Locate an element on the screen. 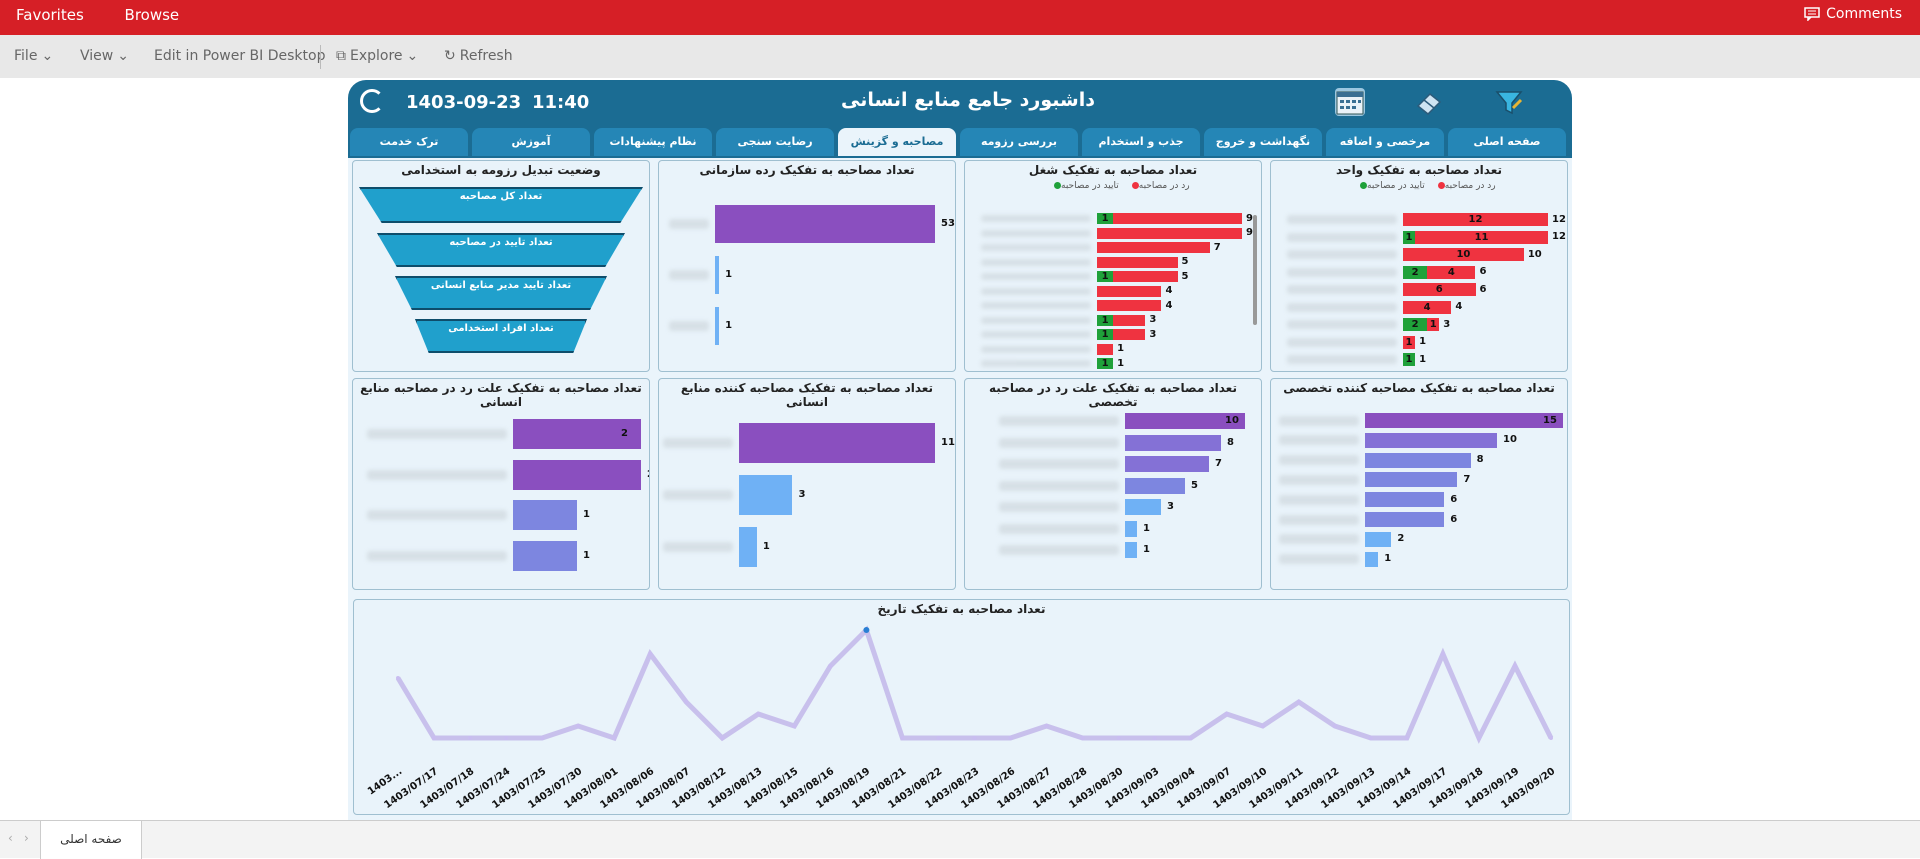 The width and height of the screenshot is (1920, 859). tab-termination: ترک خدمت is located at coordinates (409, 142).